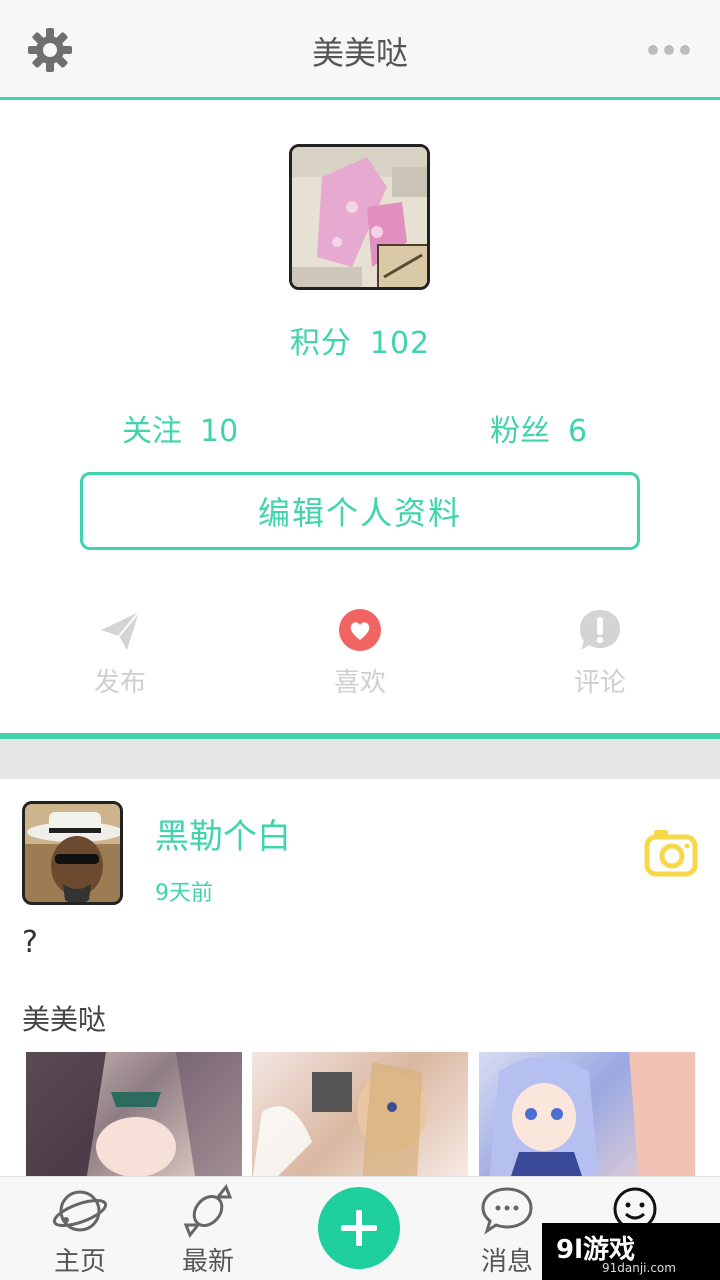  Describe the element at coordinates (520, 431) in the screenshot. I see `fans-label: 粉丝` at that location.